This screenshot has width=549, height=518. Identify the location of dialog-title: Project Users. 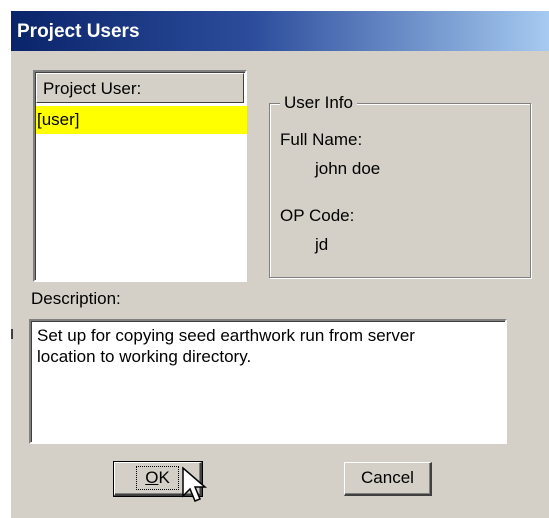
(78, 31).